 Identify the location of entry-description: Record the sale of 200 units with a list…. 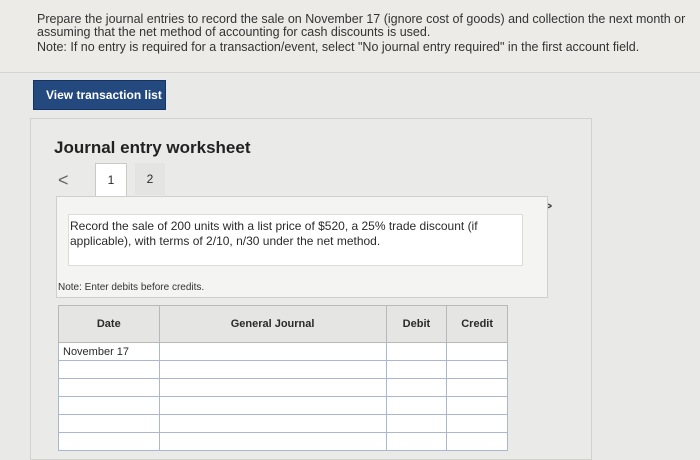
(295, 240).